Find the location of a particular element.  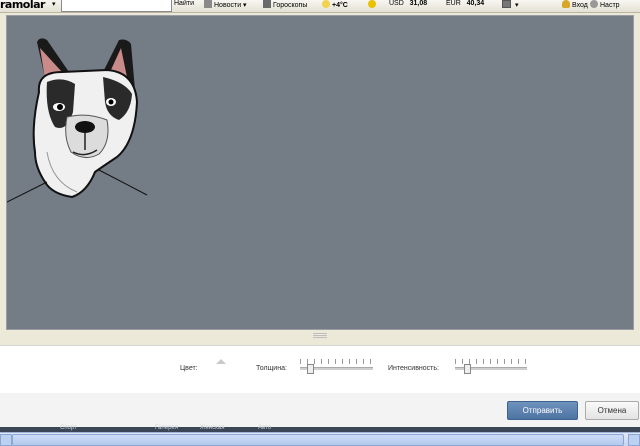

send-button: Отправить is located at coordinates (542, 410).